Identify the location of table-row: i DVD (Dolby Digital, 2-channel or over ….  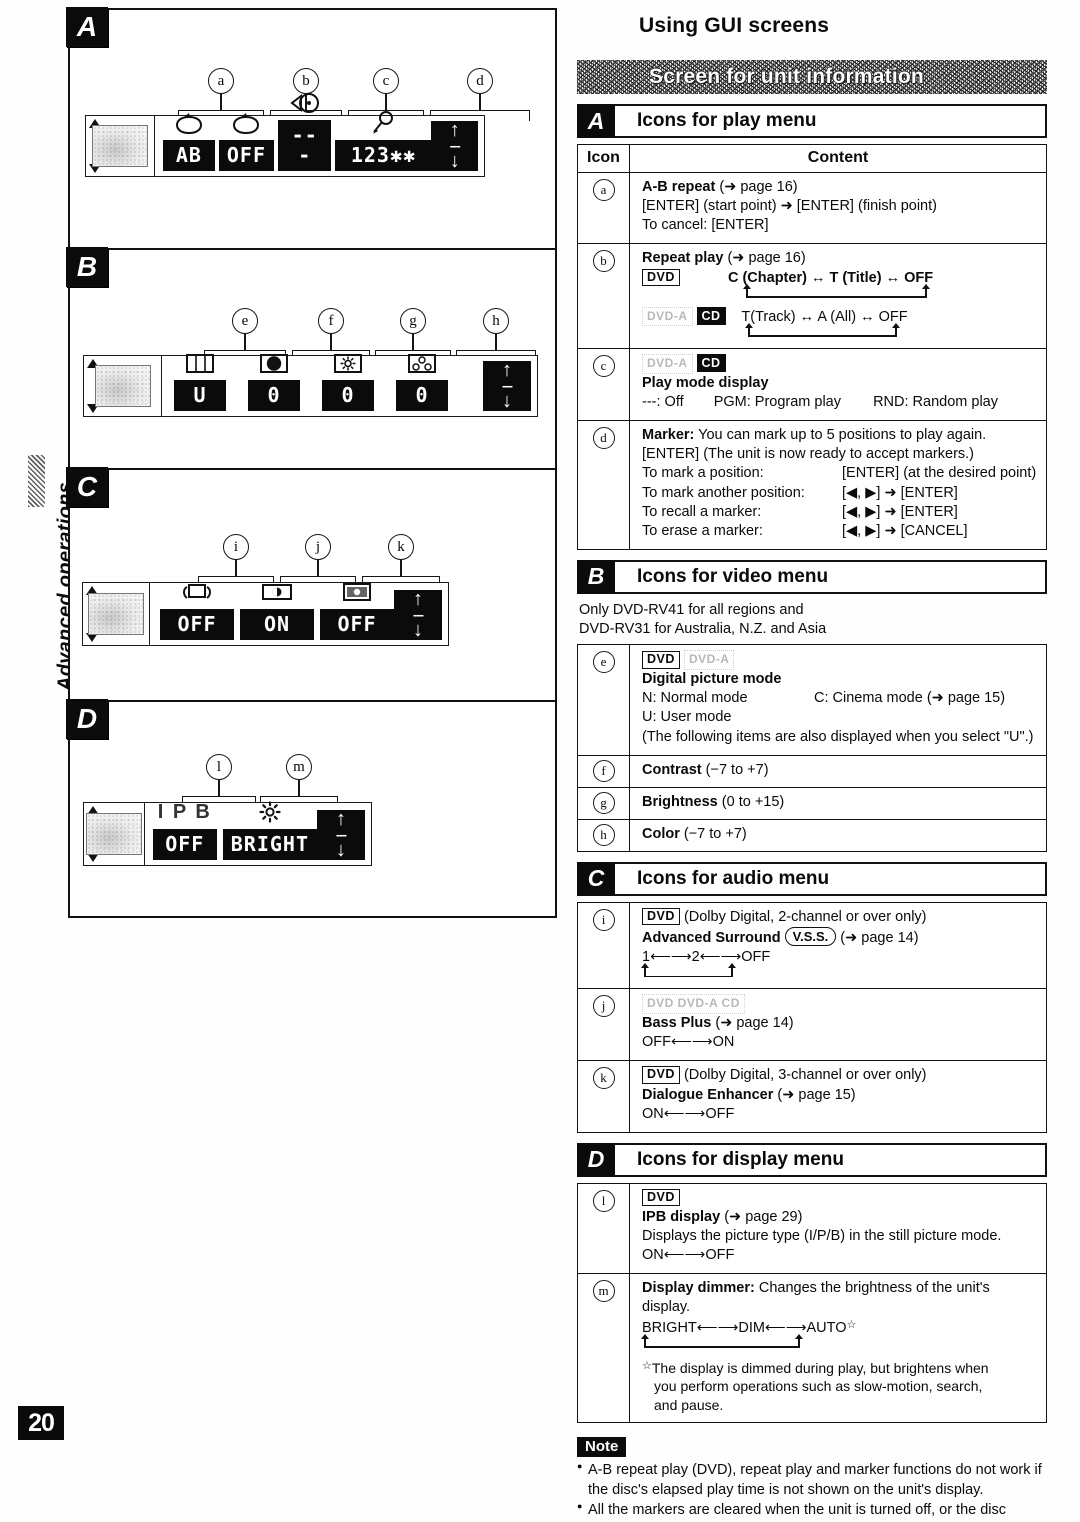
(812, 945).